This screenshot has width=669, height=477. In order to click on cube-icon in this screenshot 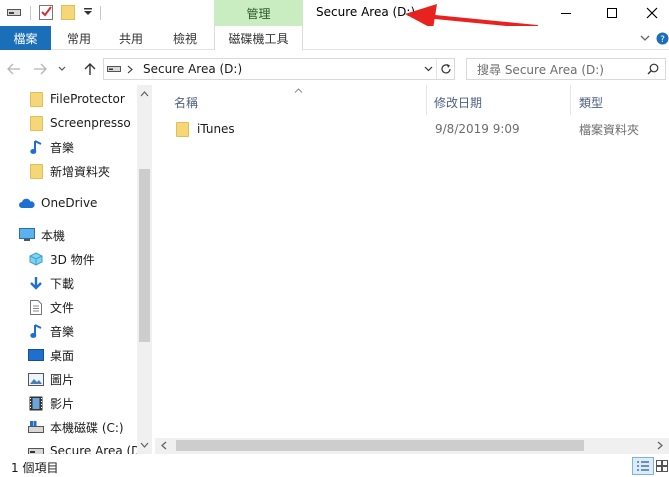, I will do `click(36, 259)`.